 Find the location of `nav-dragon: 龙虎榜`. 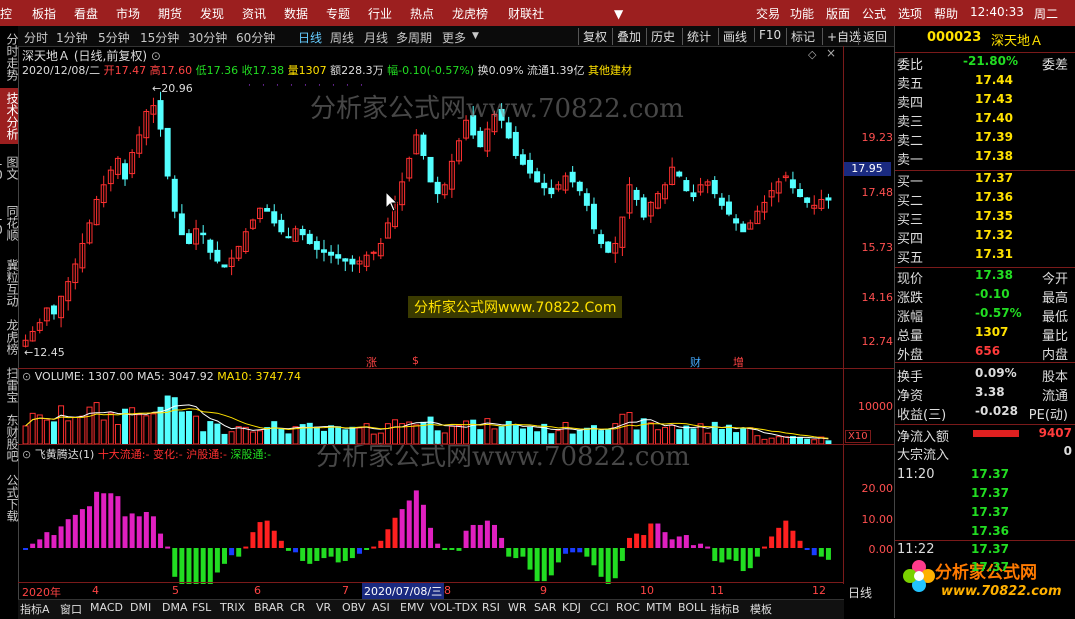

nav-dragon: 龙虎榜 is located at coordinates (9, 337).